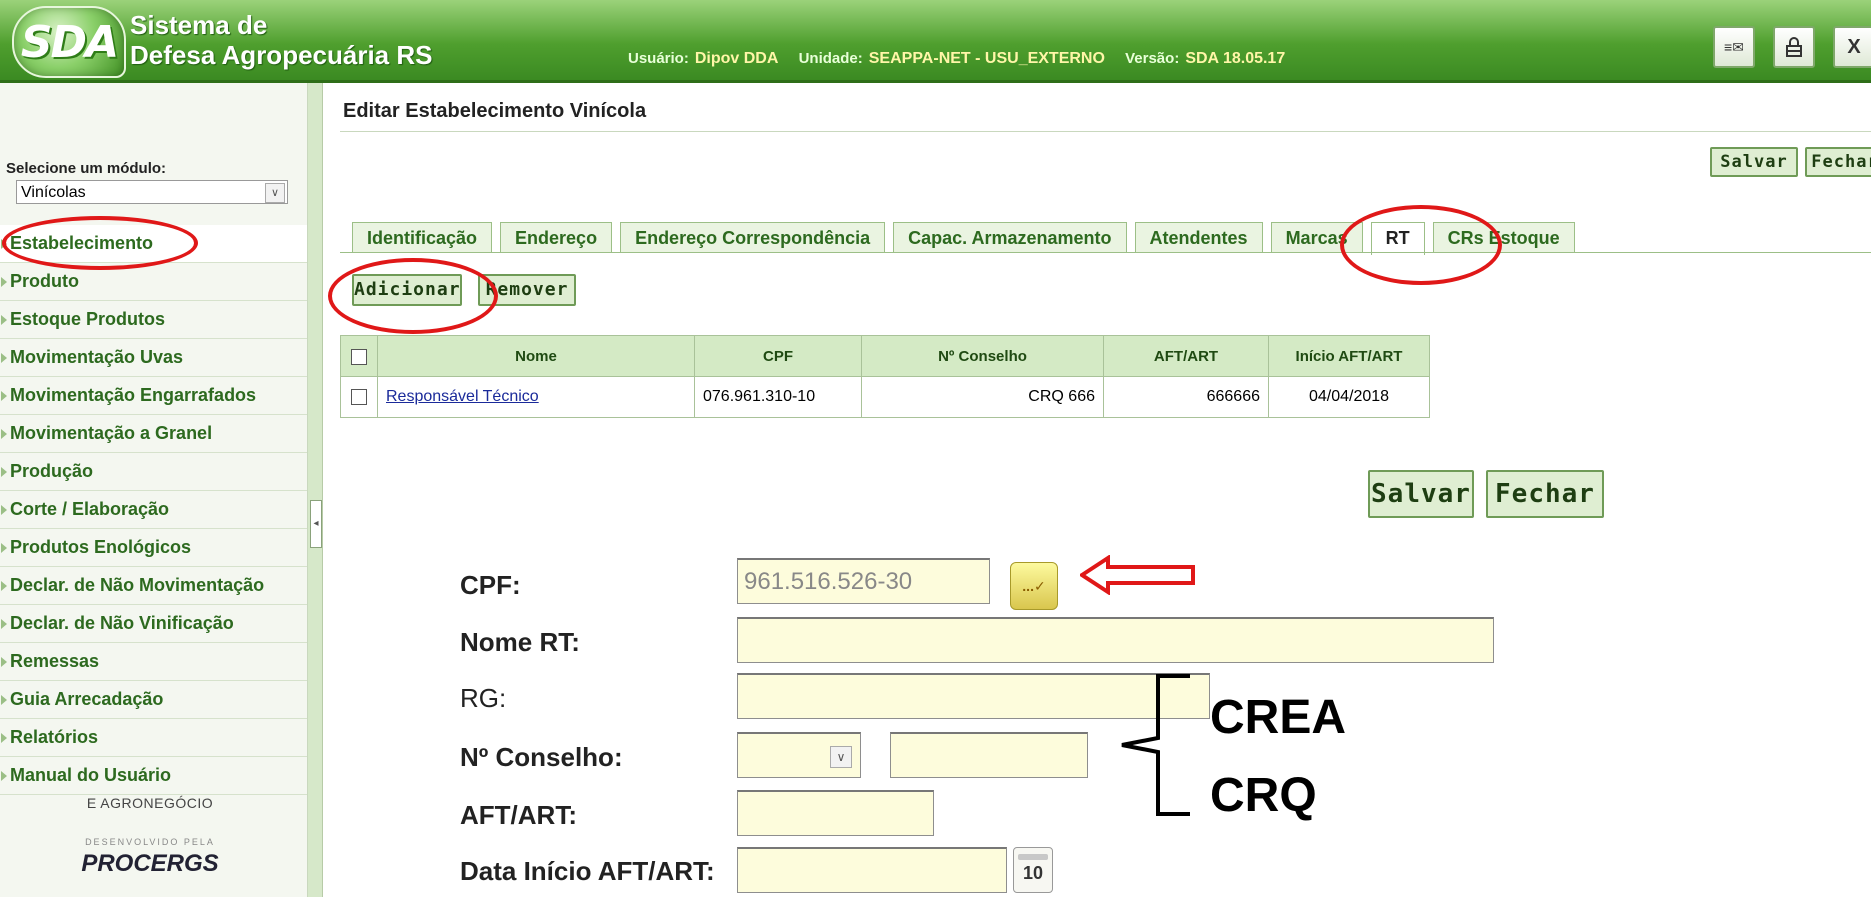 This screenshot has width=1871, height=898. What do you see at coordinates (1545, 494) in the screenshot?
I see `close-form-button: Fechar` at bounding box center [1545, 494].